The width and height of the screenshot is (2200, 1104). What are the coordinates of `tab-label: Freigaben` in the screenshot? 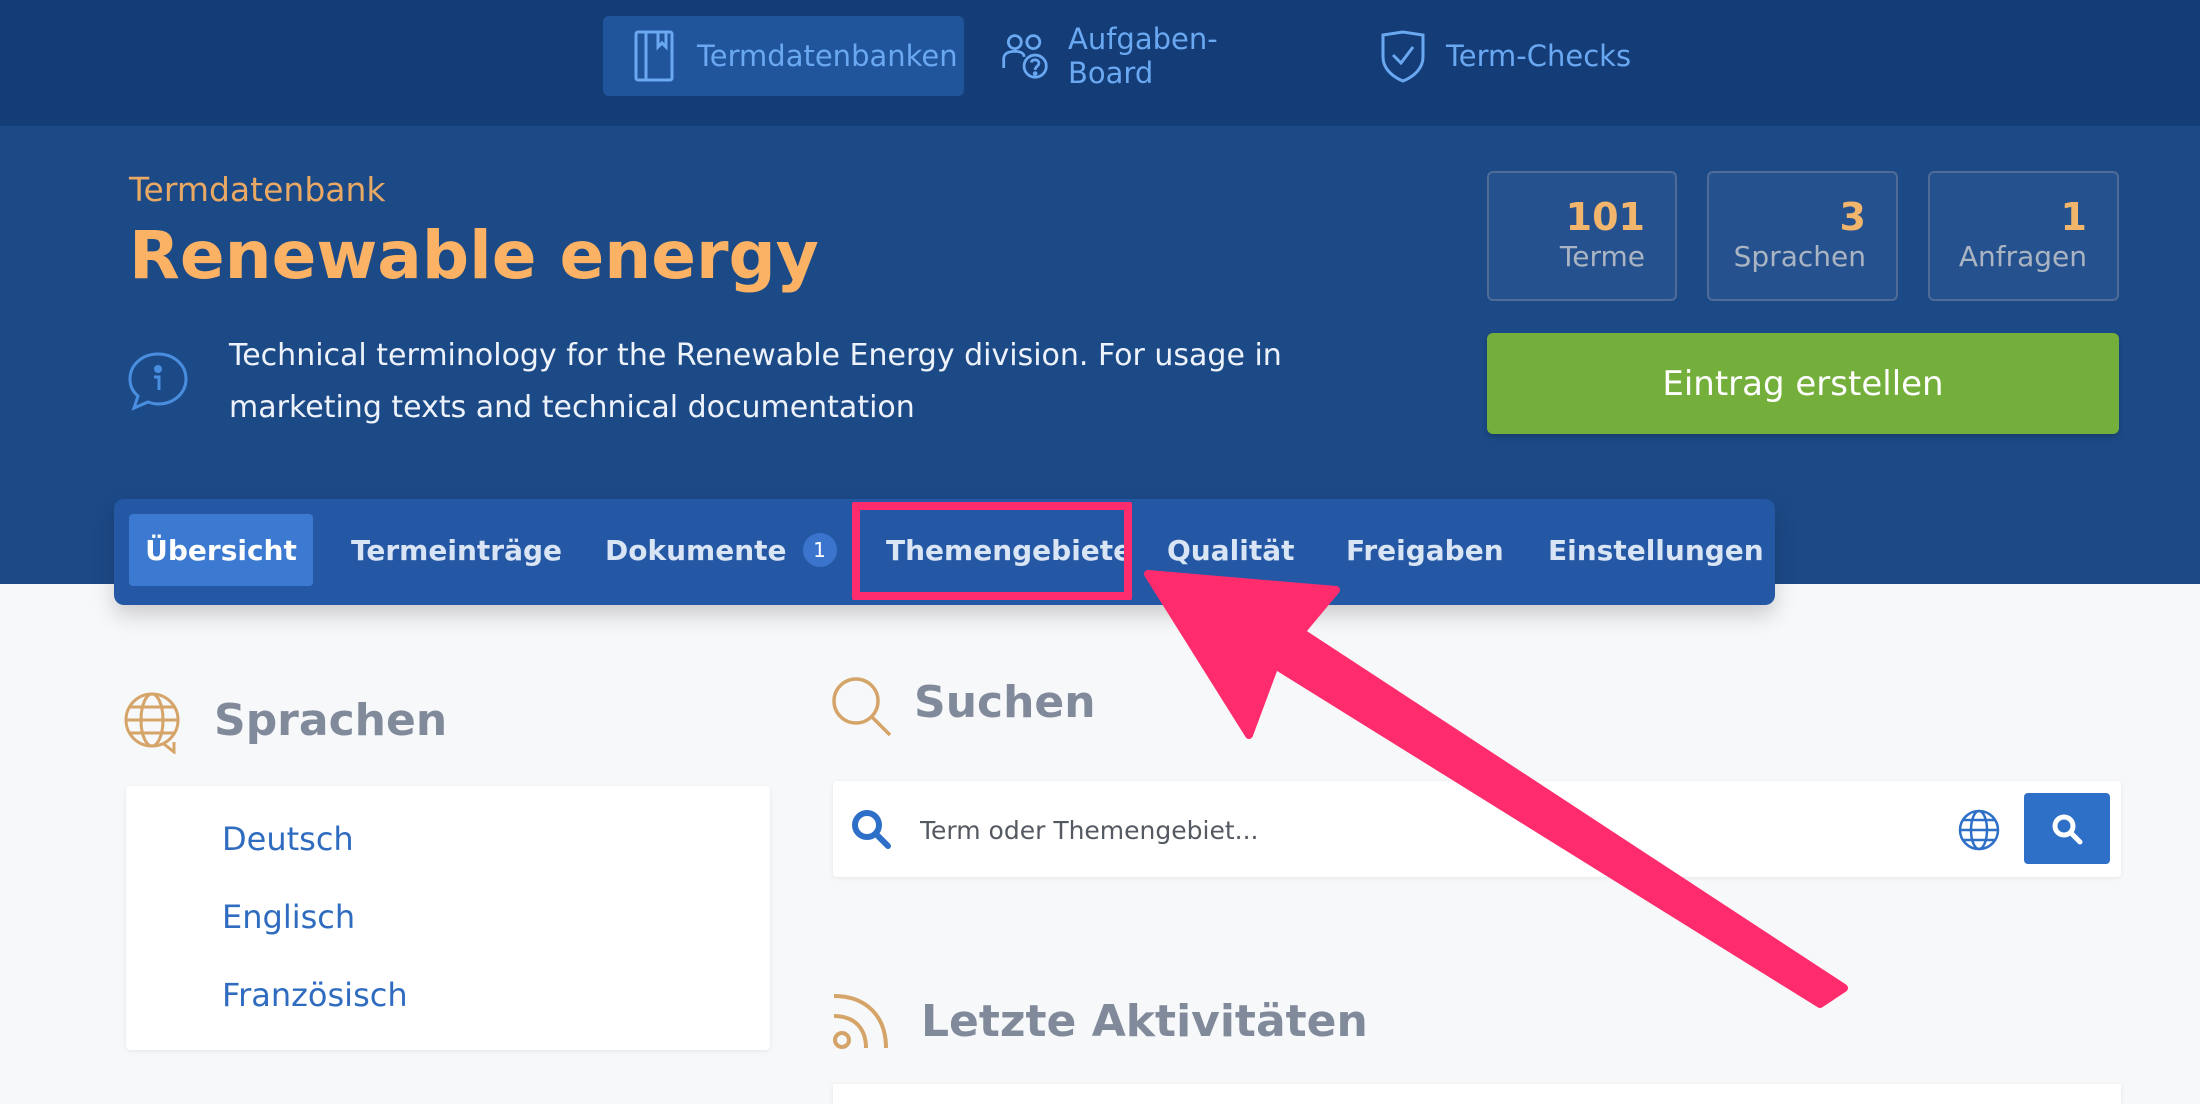 It's located at (1425, 550).